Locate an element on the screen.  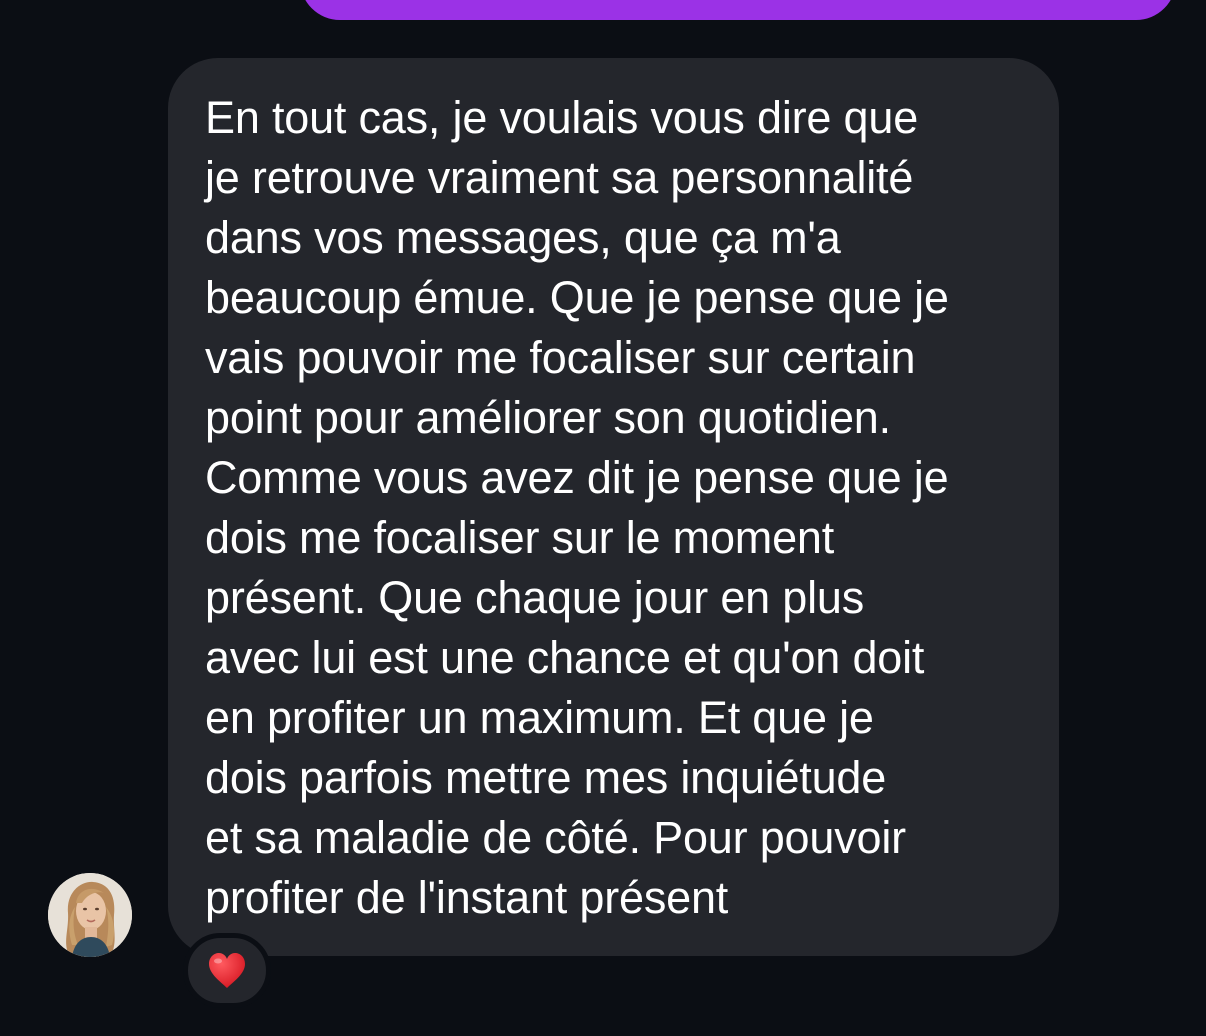
profile-photo-icon is located at coordinates (90, 915).